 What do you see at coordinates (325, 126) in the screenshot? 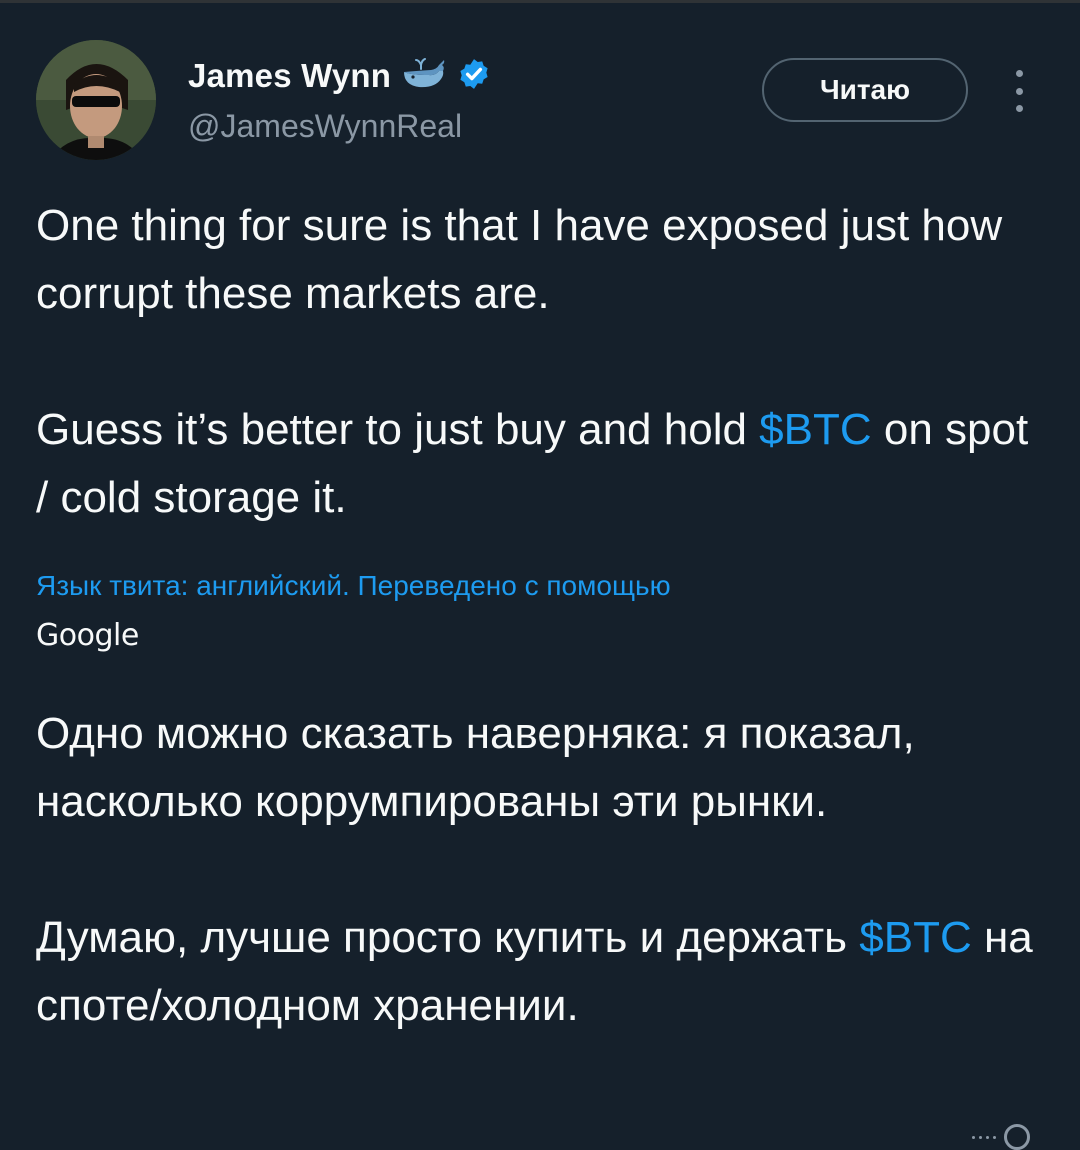
I see `author-handle: @JamesWynnReal` at bounding box center [325, 126].